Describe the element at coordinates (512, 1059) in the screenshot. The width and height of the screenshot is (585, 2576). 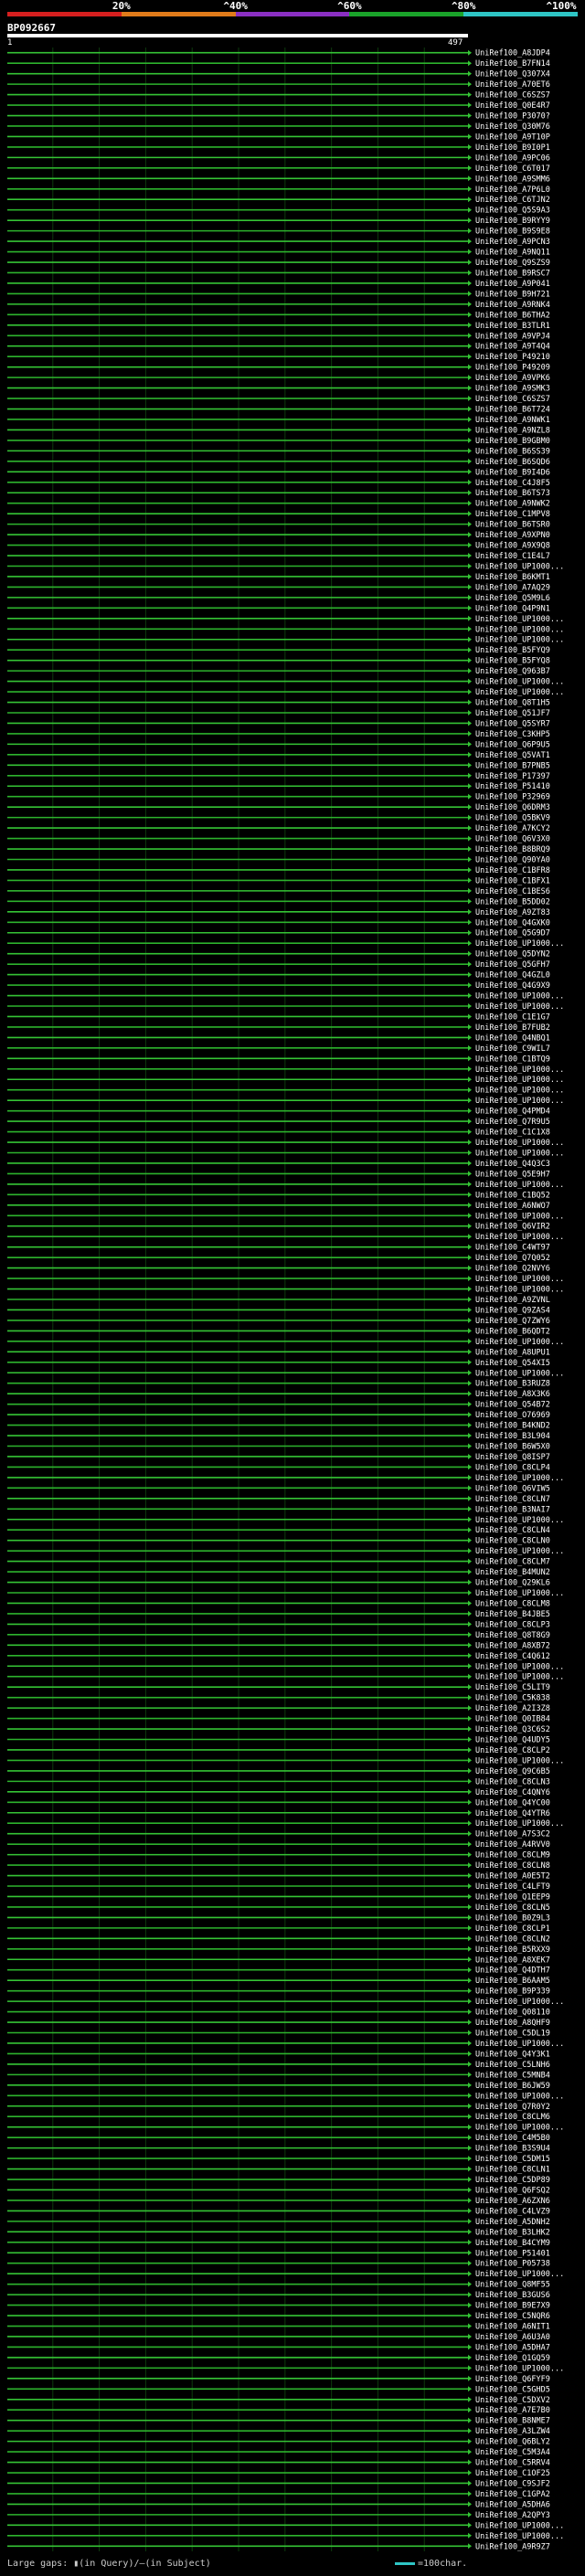
I see `hit-label: UniRef100_C1BTQ9` at that location.